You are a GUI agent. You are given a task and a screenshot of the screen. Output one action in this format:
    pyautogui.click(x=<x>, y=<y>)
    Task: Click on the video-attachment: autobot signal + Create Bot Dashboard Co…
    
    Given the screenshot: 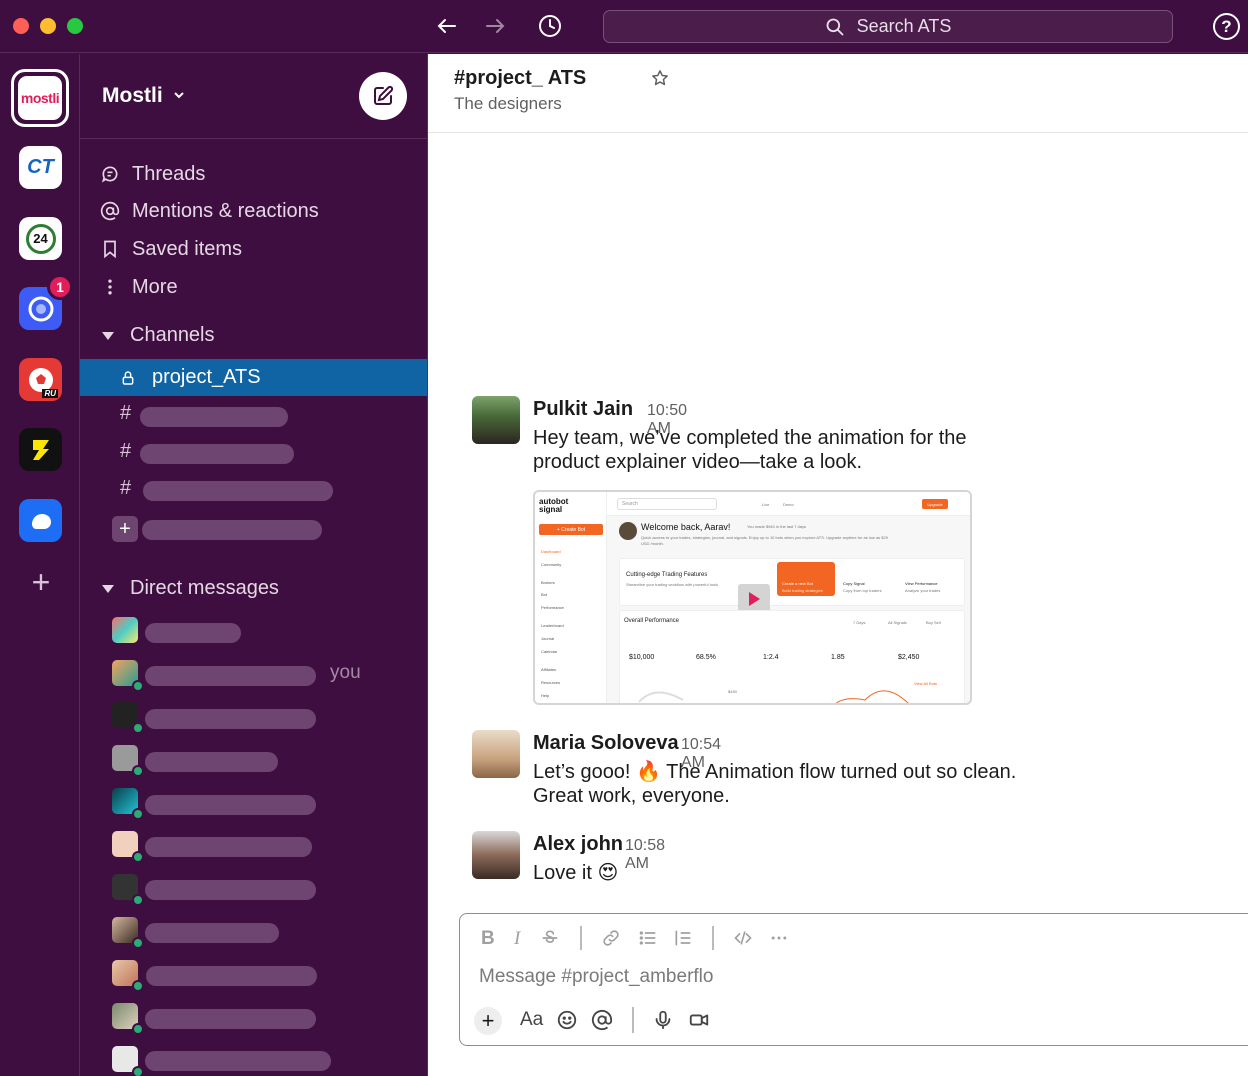 What is the action you would take?
    pyautogui.click(x=752, y=597)
    